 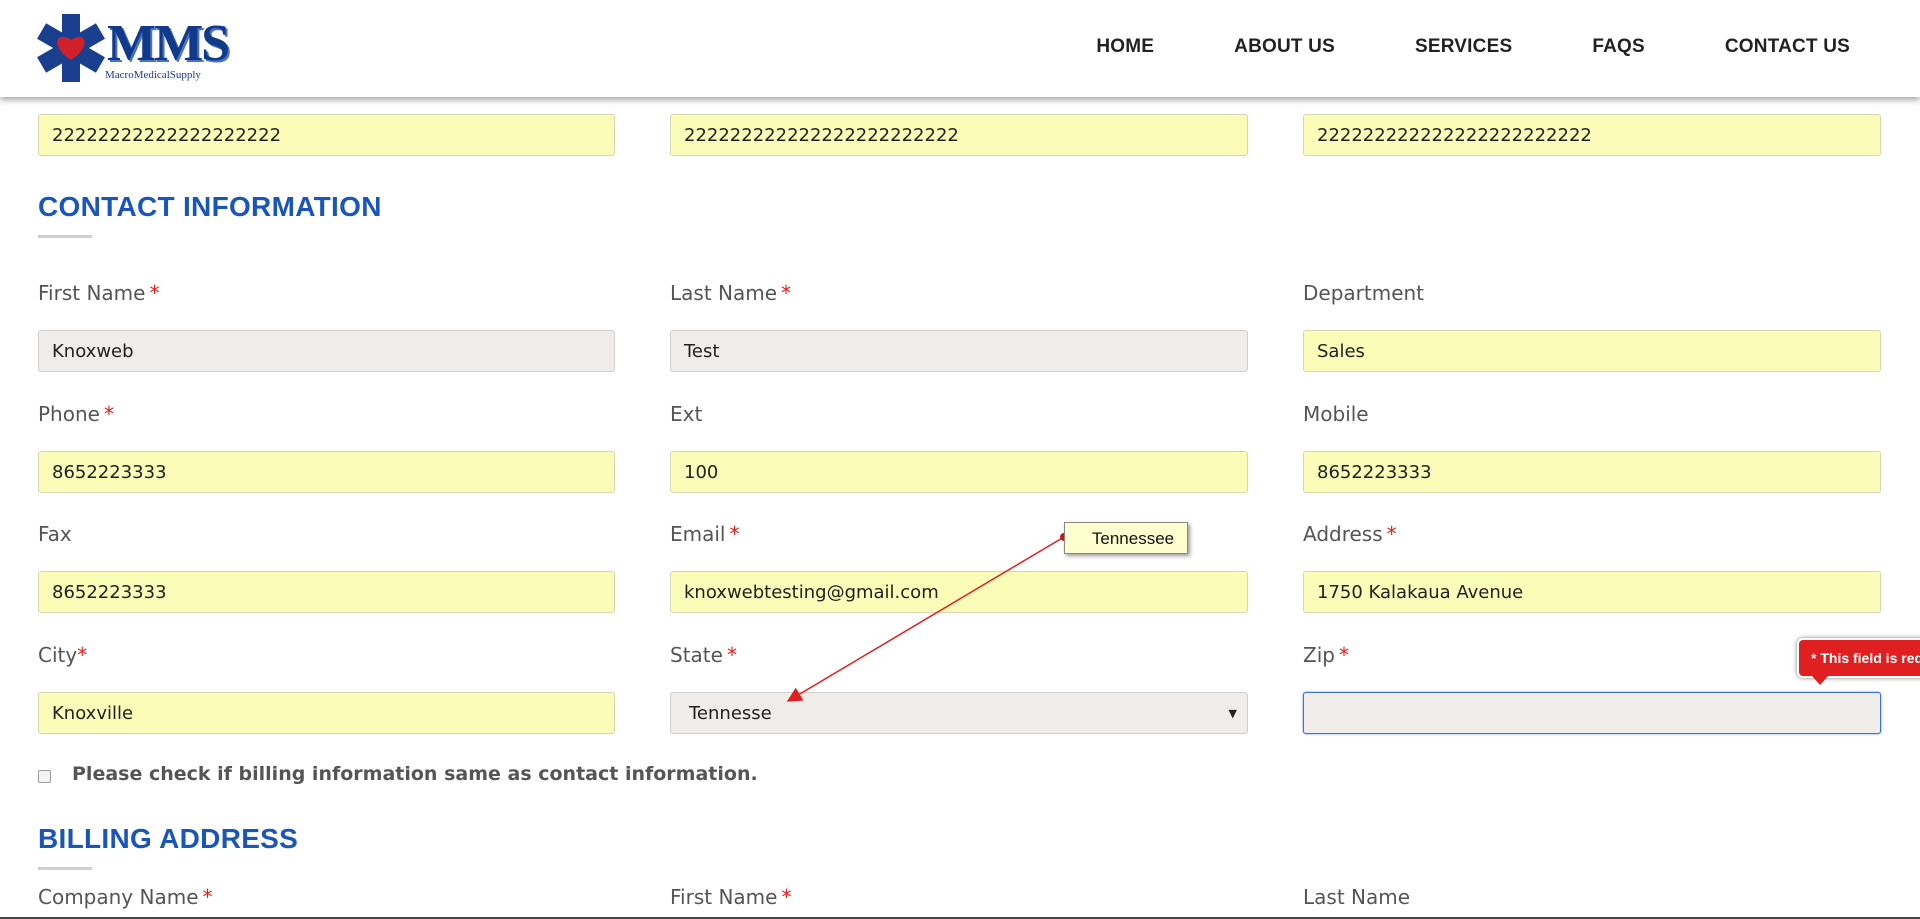 What do you see at coordinates (44, 776) in the screenshot?
I see `billing-same-checkbox` at bounding box center [44, 776].